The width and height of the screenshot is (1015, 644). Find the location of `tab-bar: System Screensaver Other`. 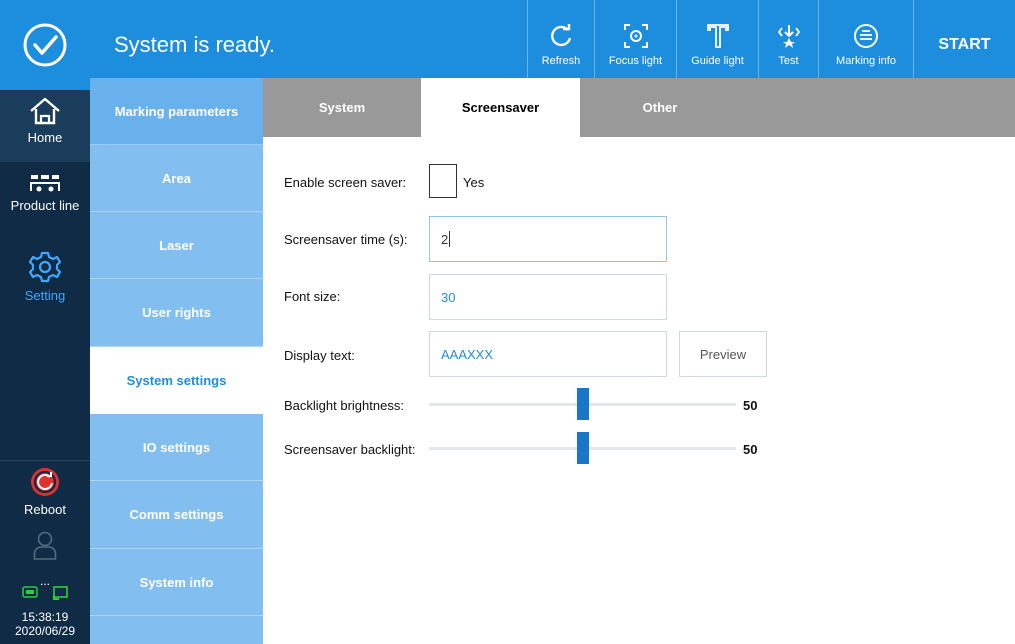

tab-bar: System Screensaver Other is located at coordinates (639, 107).